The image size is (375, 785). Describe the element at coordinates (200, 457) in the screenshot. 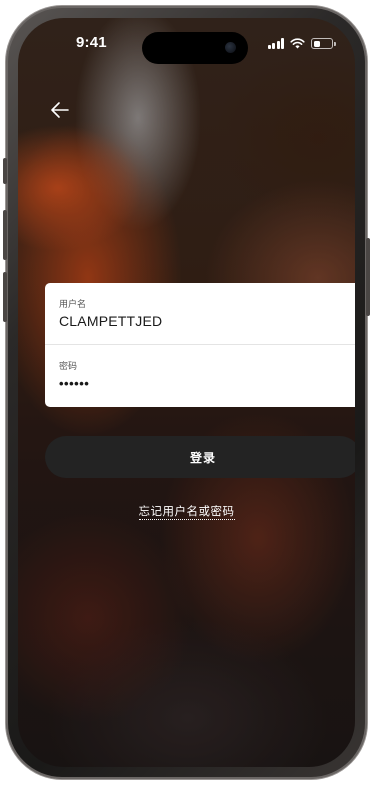

I see `login-button: 登录` at that location.